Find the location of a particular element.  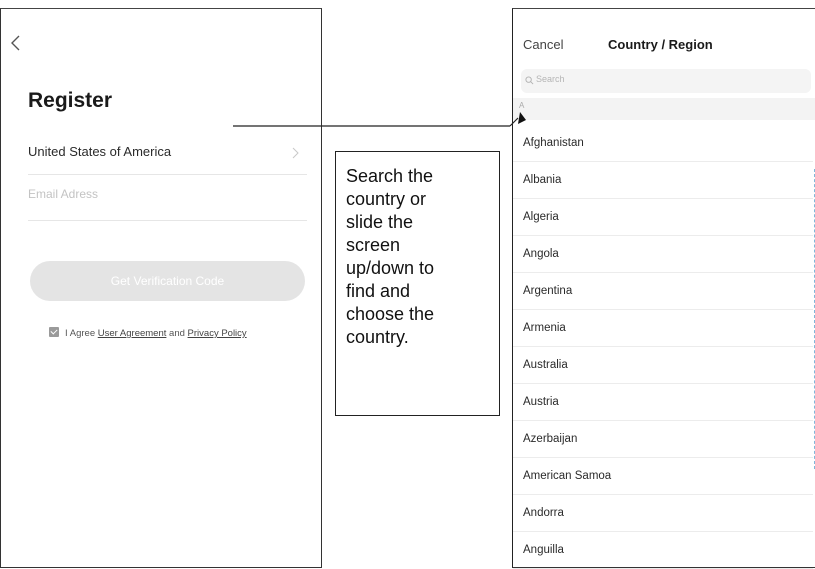

callout-line: slide the is located at coordinates (380, 222).